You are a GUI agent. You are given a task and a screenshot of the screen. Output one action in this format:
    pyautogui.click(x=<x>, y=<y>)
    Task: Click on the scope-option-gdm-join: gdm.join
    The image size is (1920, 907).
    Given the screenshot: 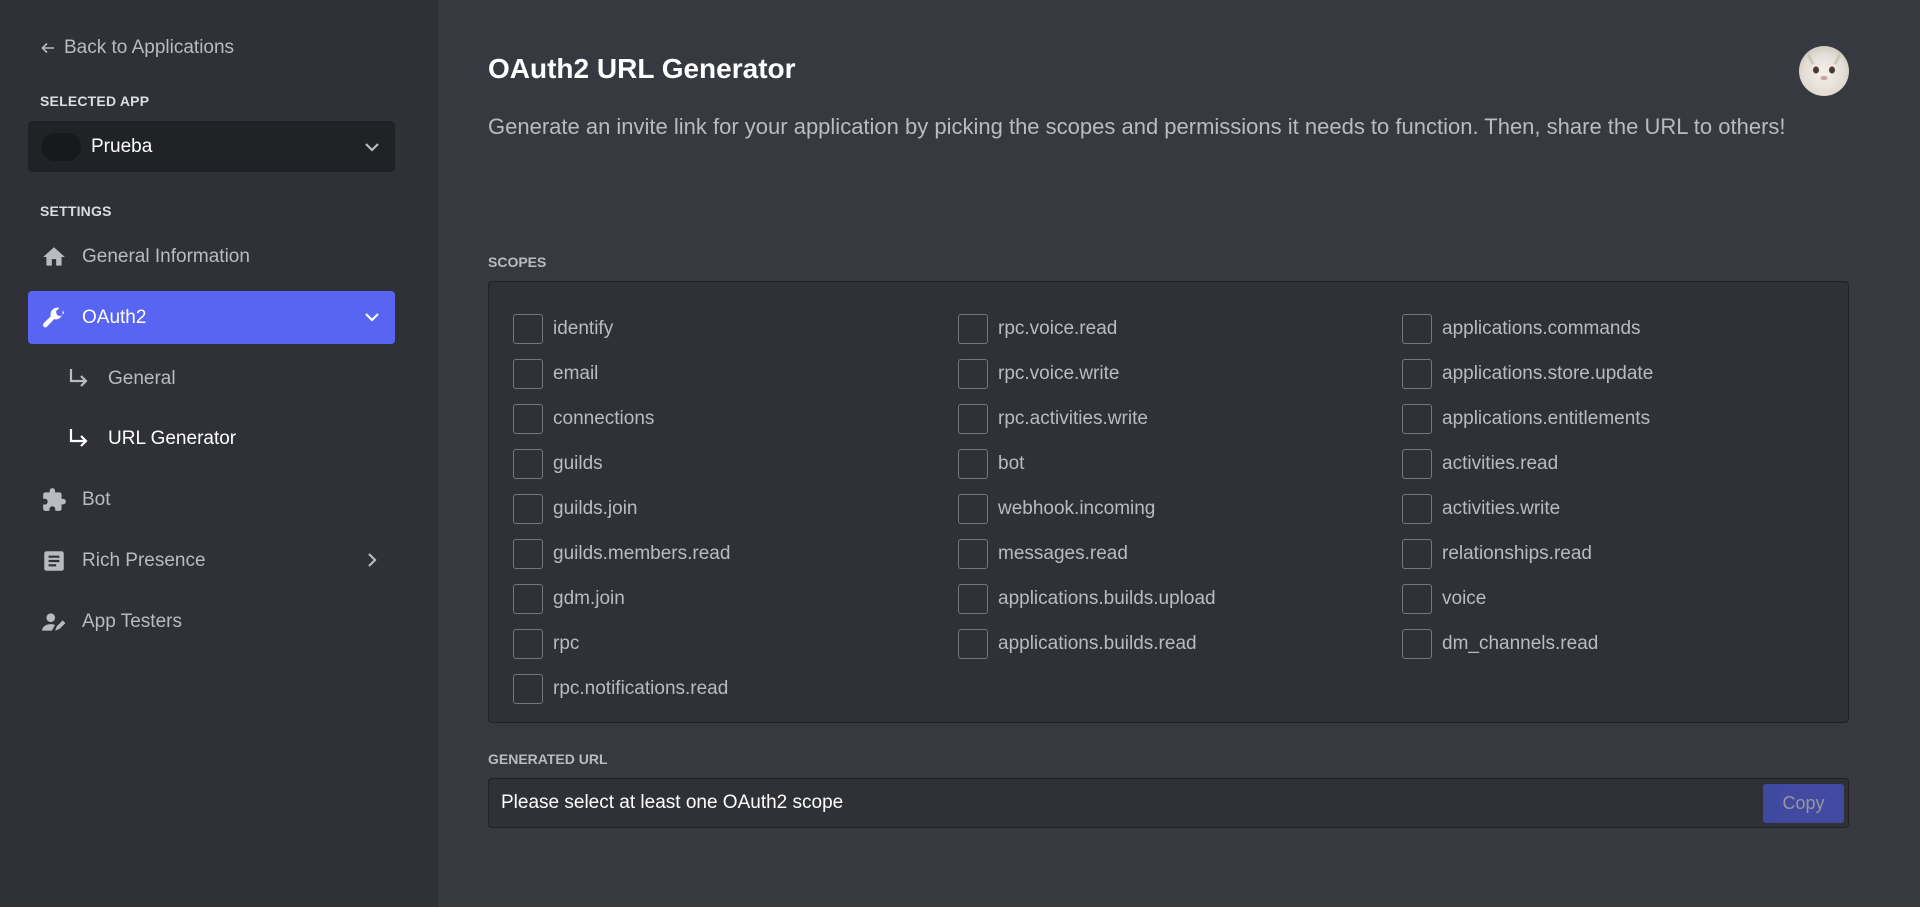 What is the action you would take?
    pyautogui.click(x=621, y=598)
    